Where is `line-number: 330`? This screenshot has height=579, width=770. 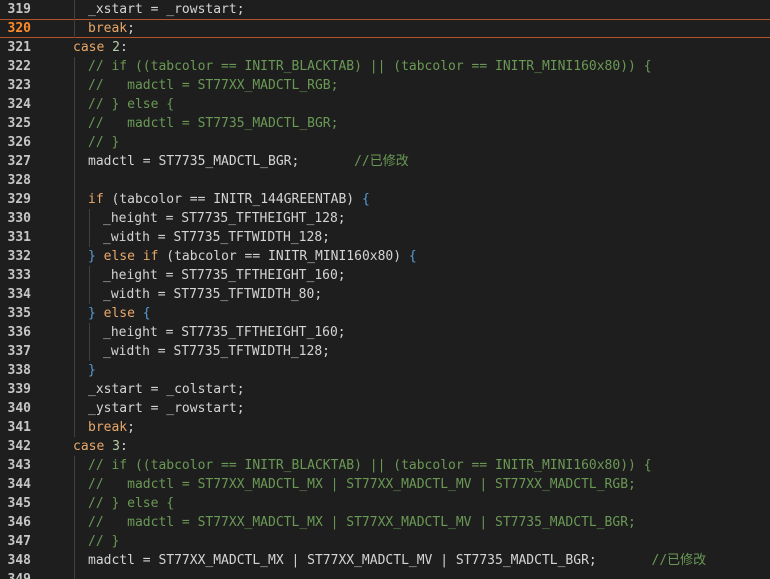
line-number: 330 is located at coordinates (19, 218).